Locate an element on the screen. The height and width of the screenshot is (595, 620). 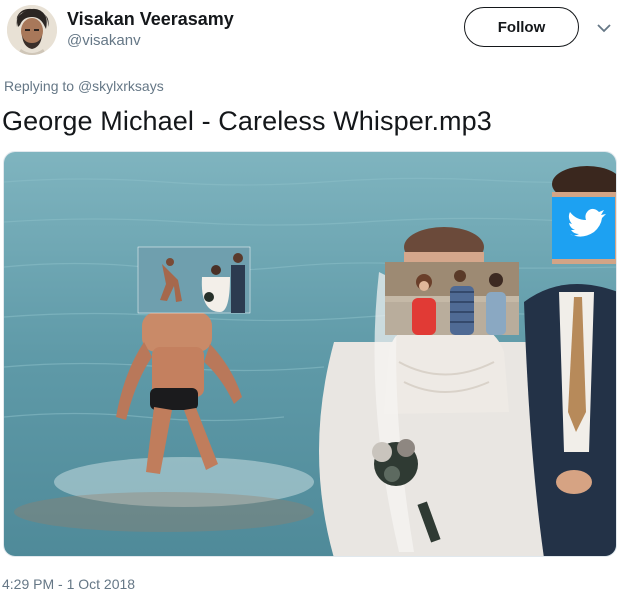
display-name: Visakan Veerasamy is located at coordinates (150, 19).